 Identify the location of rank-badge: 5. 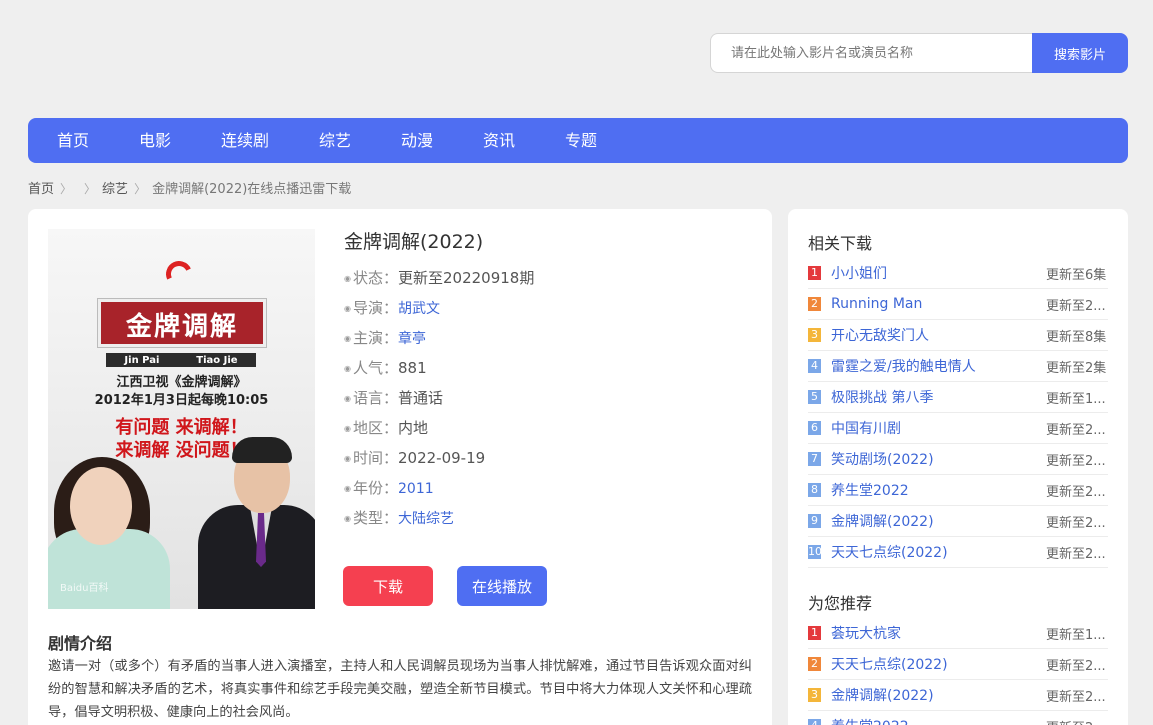
(814, 397).